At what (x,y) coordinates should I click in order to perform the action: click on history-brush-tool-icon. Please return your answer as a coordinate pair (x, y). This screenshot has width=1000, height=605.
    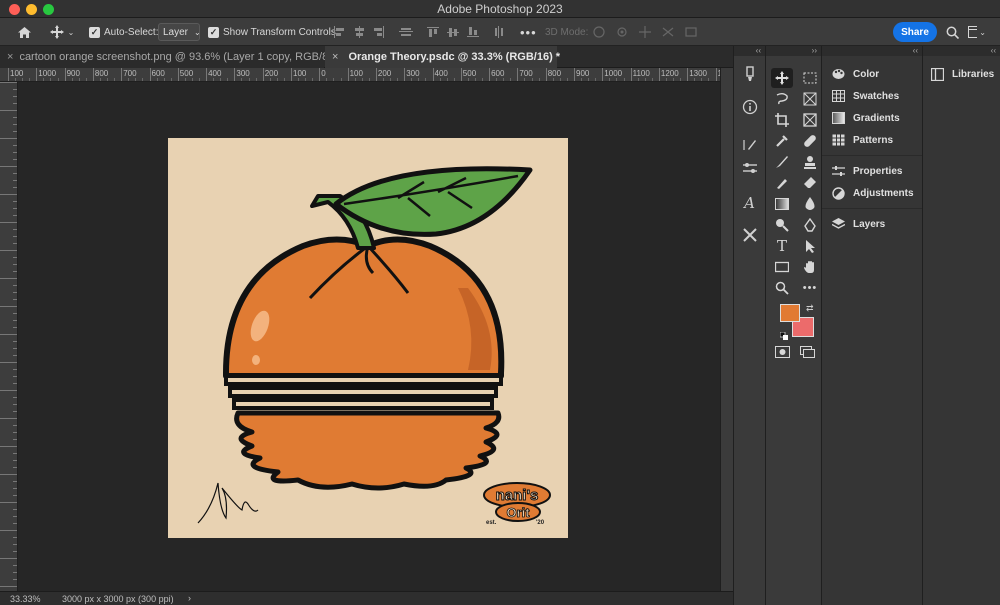
    Looking at the image, I should click on (782, 183).